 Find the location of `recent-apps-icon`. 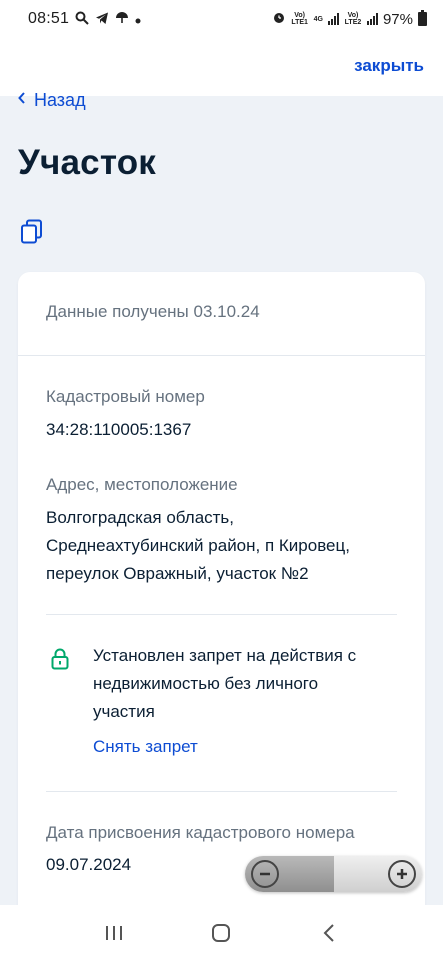

recent-apps-icon is located at coordinates (114, 933).